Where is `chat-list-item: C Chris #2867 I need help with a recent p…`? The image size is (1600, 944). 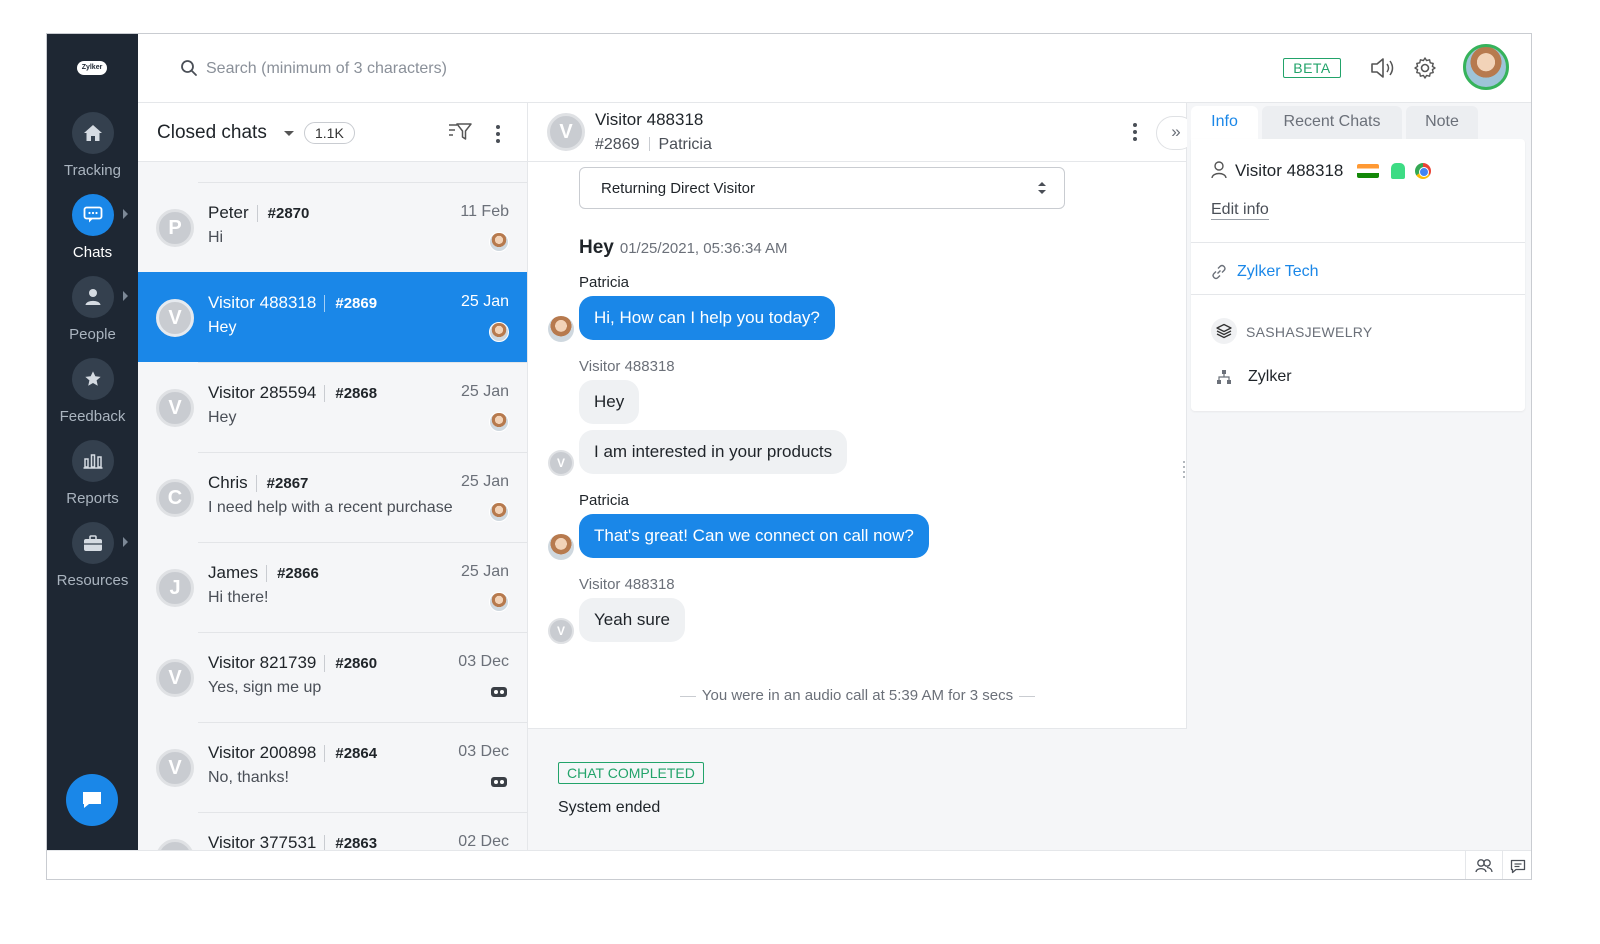
chat-list-item: C Chris #2867 I need help with a recent p… is located at coordinates (332, 497).